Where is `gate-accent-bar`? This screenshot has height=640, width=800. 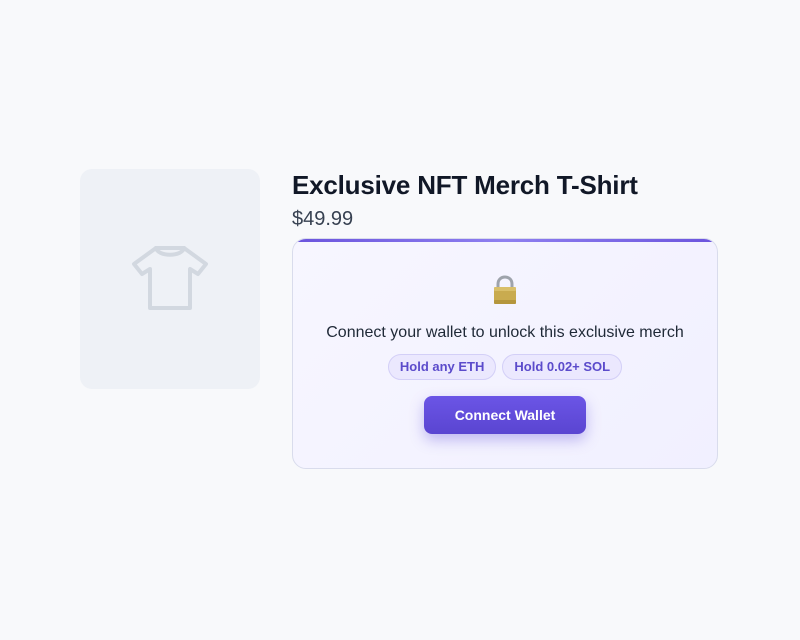
gate-accent-bar is located at coordinates (505, 240).